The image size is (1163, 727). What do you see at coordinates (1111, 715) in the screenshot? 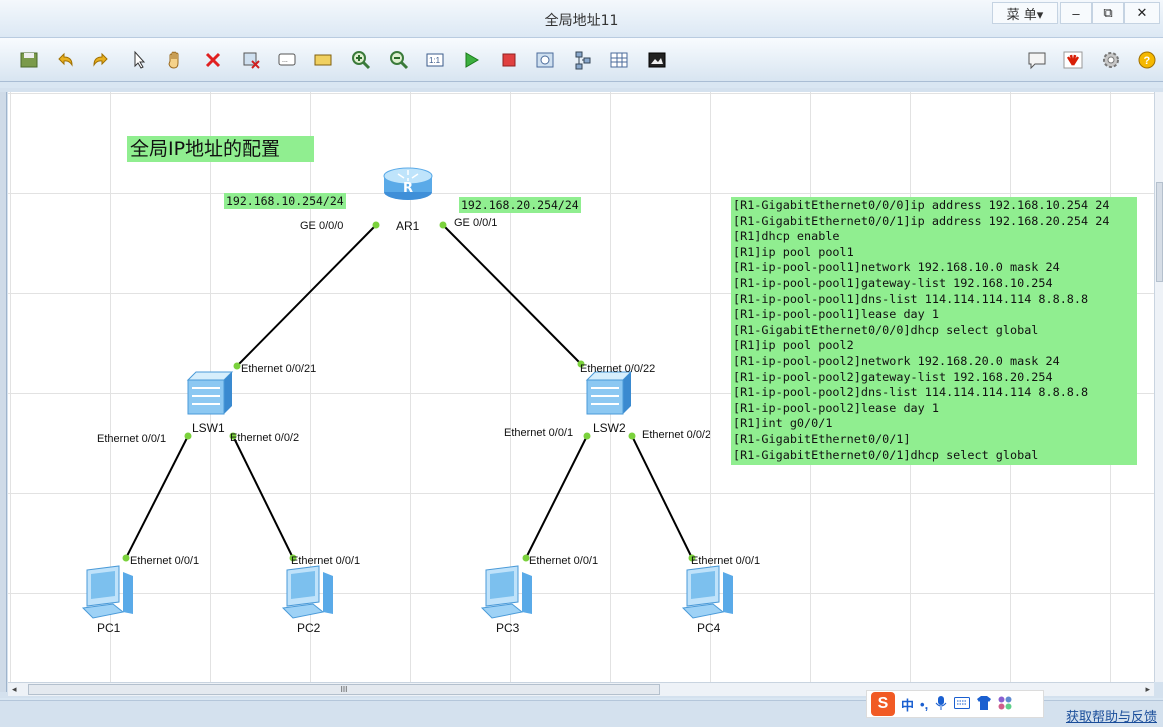
I see `help-feedback-link: 获取帮助与反馈` at bounding box center [1111, 715].